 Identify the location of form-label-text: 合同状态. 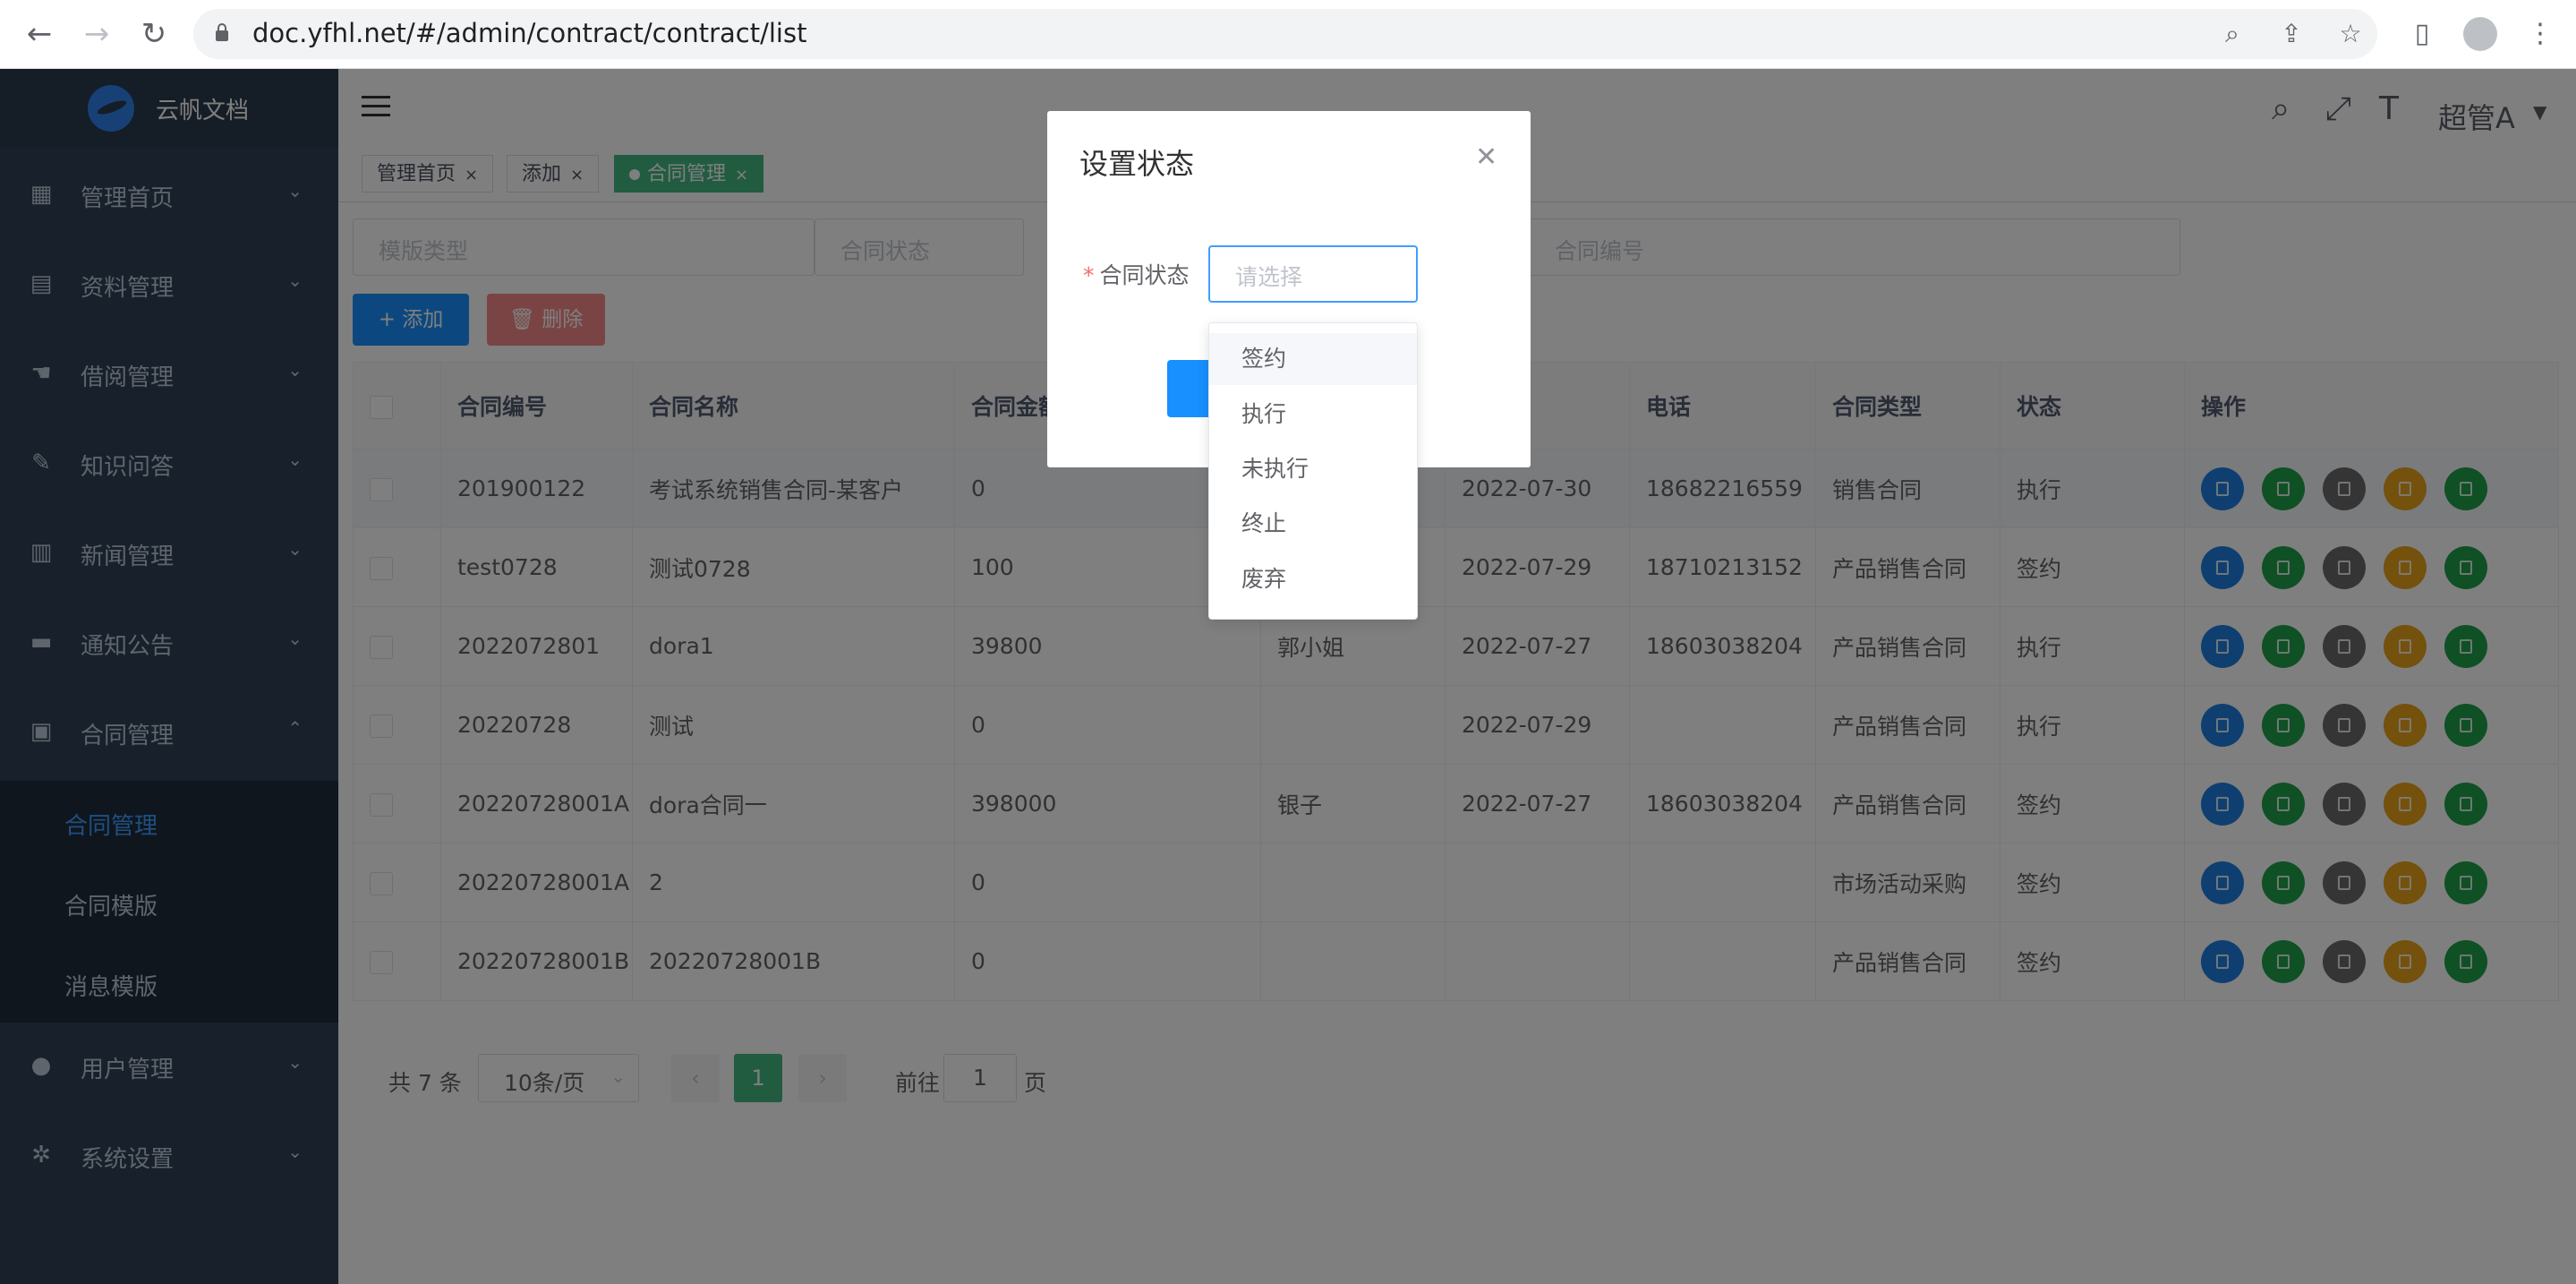
(1144, 275).